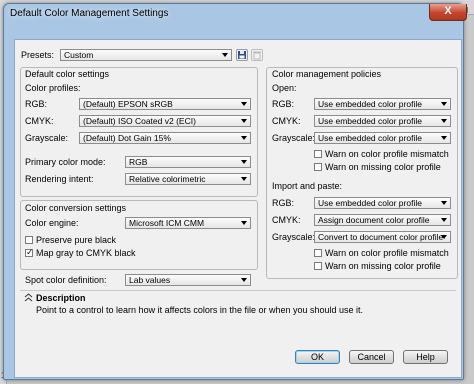  Describe the element at coordinates (387, 253) in the screenshot. I see `import-warn-mismatch-label: Warn on color profile mismatch` at that location.